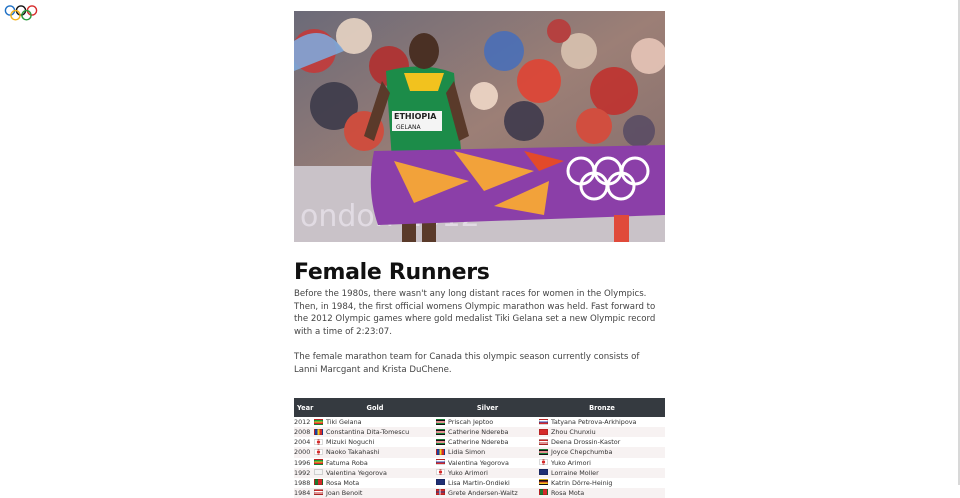 The width and height of the screenshot is (960, 498). Describe the element at coordinates (543, 482) in the screenshot. I see `east-germany-flag-icon` at that location.